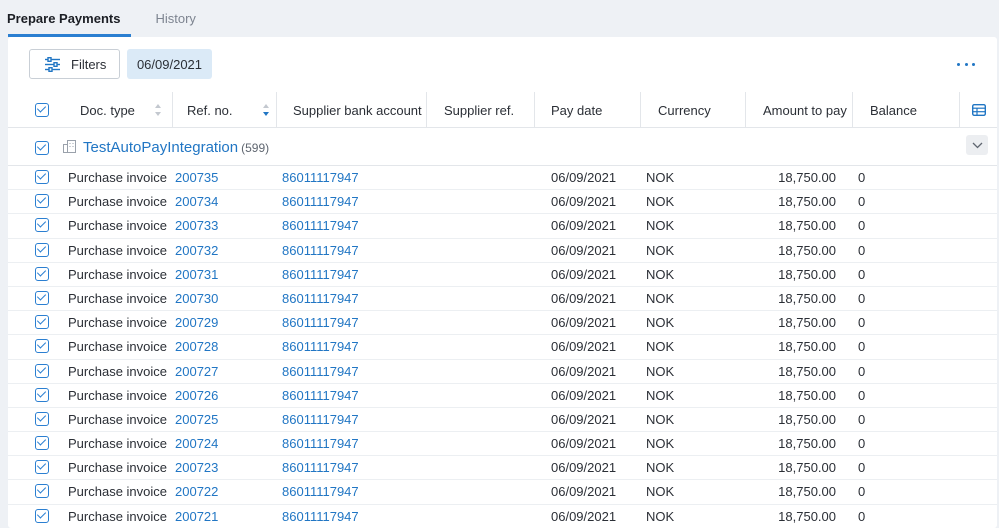 The image size is (999, 528). Describe the element at coordinates (196, 396) in the screenshot. I see `ref-no-link: 200726` at that location.